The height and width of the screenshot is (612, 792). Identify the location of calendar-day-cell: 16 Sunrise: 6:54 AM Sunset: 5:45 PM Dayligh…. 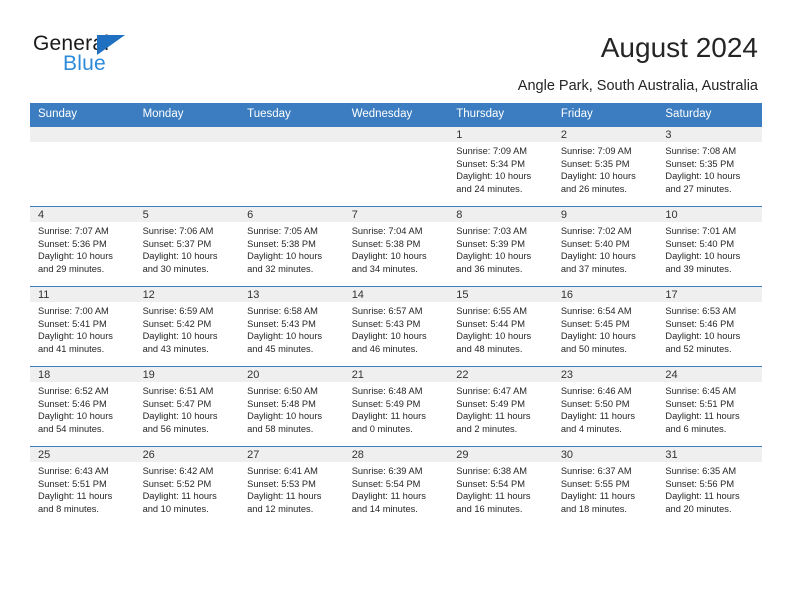
(605, 326).